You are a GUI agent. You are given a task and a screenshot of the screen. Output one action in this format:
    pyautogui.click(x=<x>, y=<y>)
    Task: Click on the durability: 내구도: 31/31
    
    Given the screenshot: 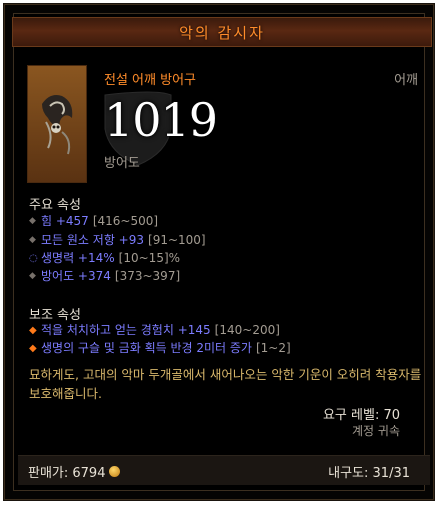 What is the action you would take?
    pyautogui.click(x=369, y=473)
    